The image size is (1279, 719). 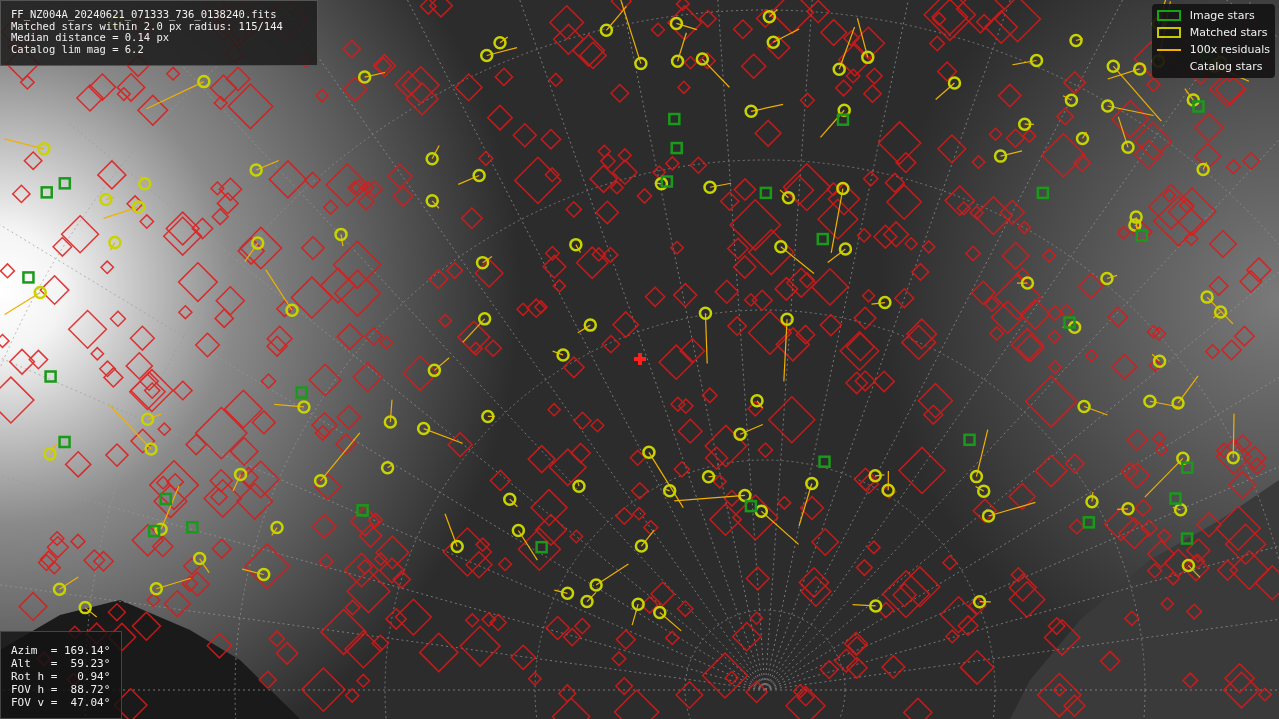 What do you see at coordinates (61, 650) in the screenshot?
I see `pointing-text: Azim = 169.14°` at bounding box center [61, 650].